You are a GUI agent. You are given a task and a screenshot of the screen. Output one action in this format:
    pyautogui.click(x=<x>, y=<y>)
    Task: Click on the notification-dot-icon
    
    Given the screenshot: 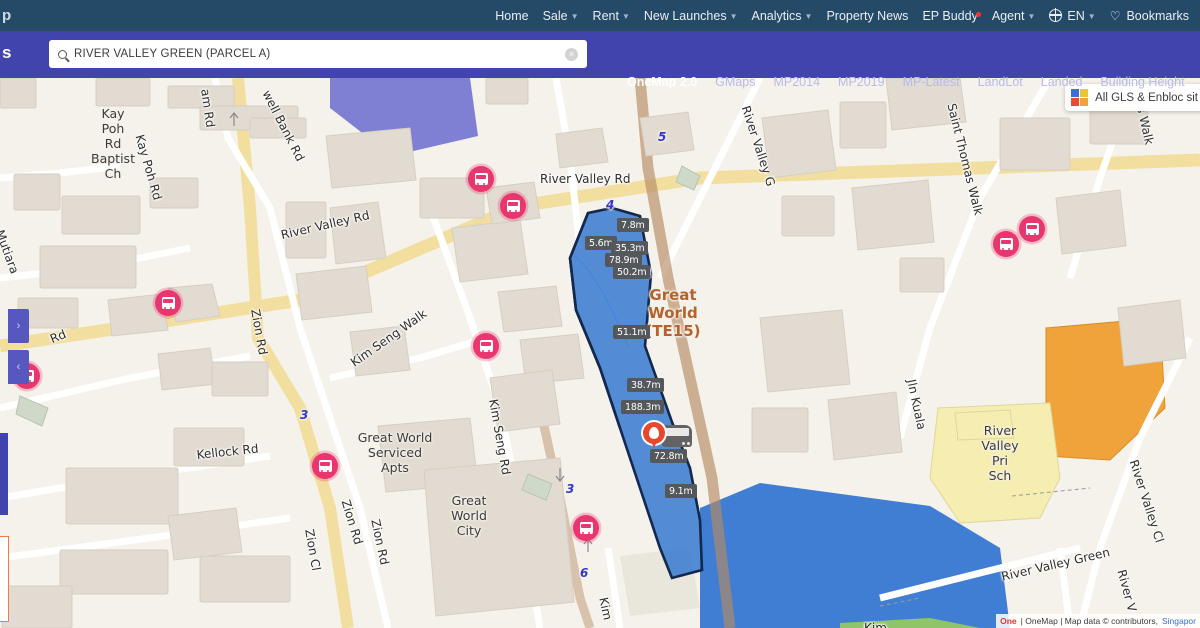 What is the action you would take?
    pyautogui.click(x=978, y=14)
    